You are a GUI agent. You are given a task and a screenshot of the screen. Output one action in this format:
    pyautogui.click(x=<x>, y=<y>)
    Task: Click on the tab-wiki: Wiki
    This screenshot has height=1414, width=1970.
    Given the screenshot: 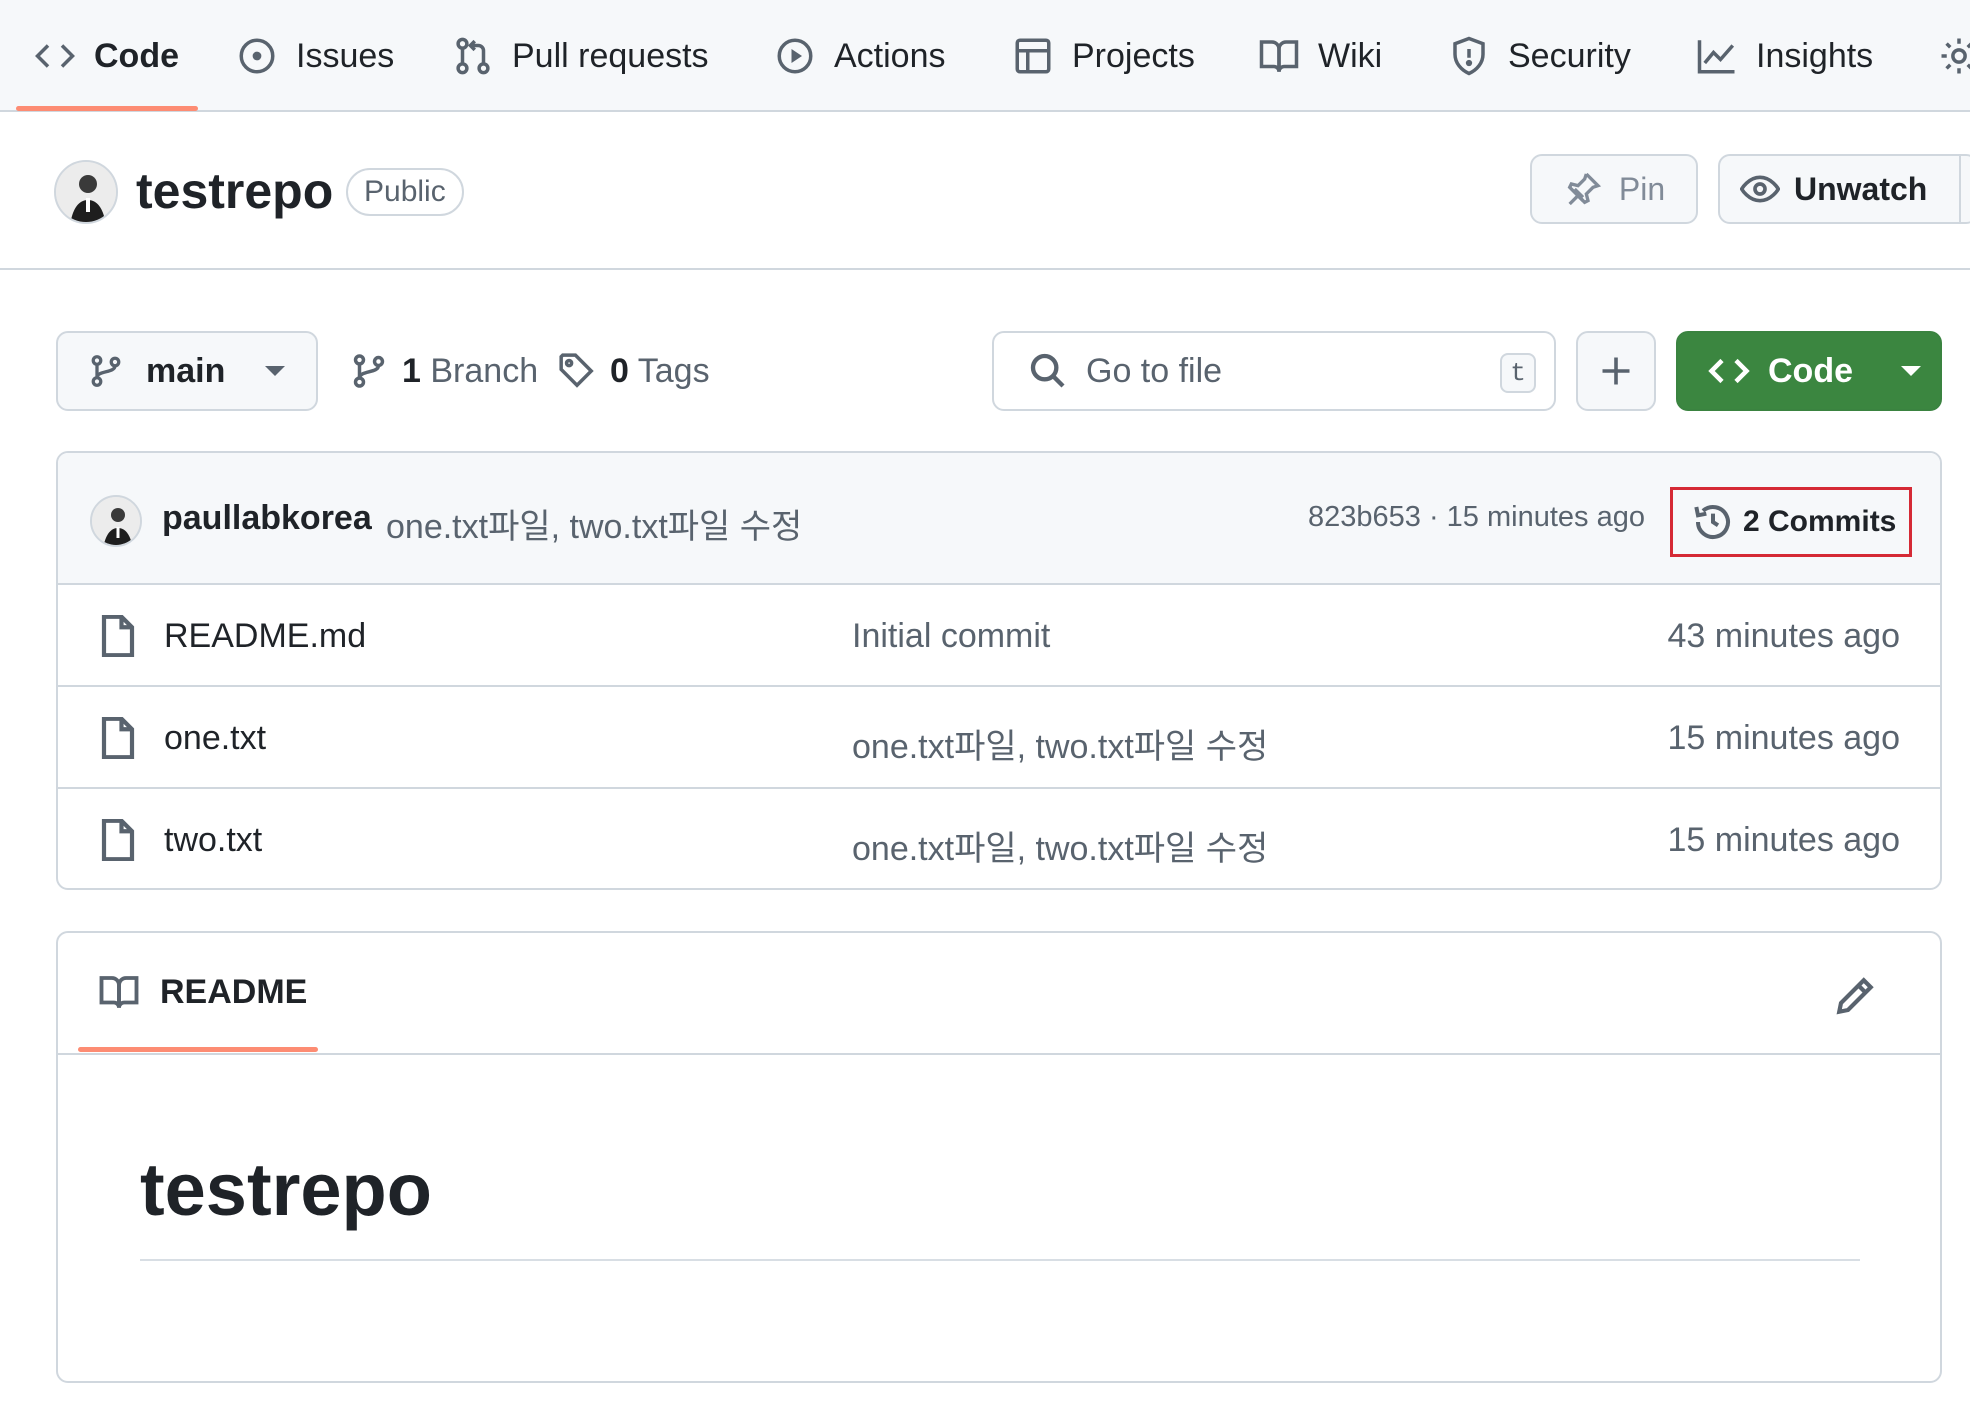 What is the action you would take?
    pyautogui.click(x=1320, y=56)
    